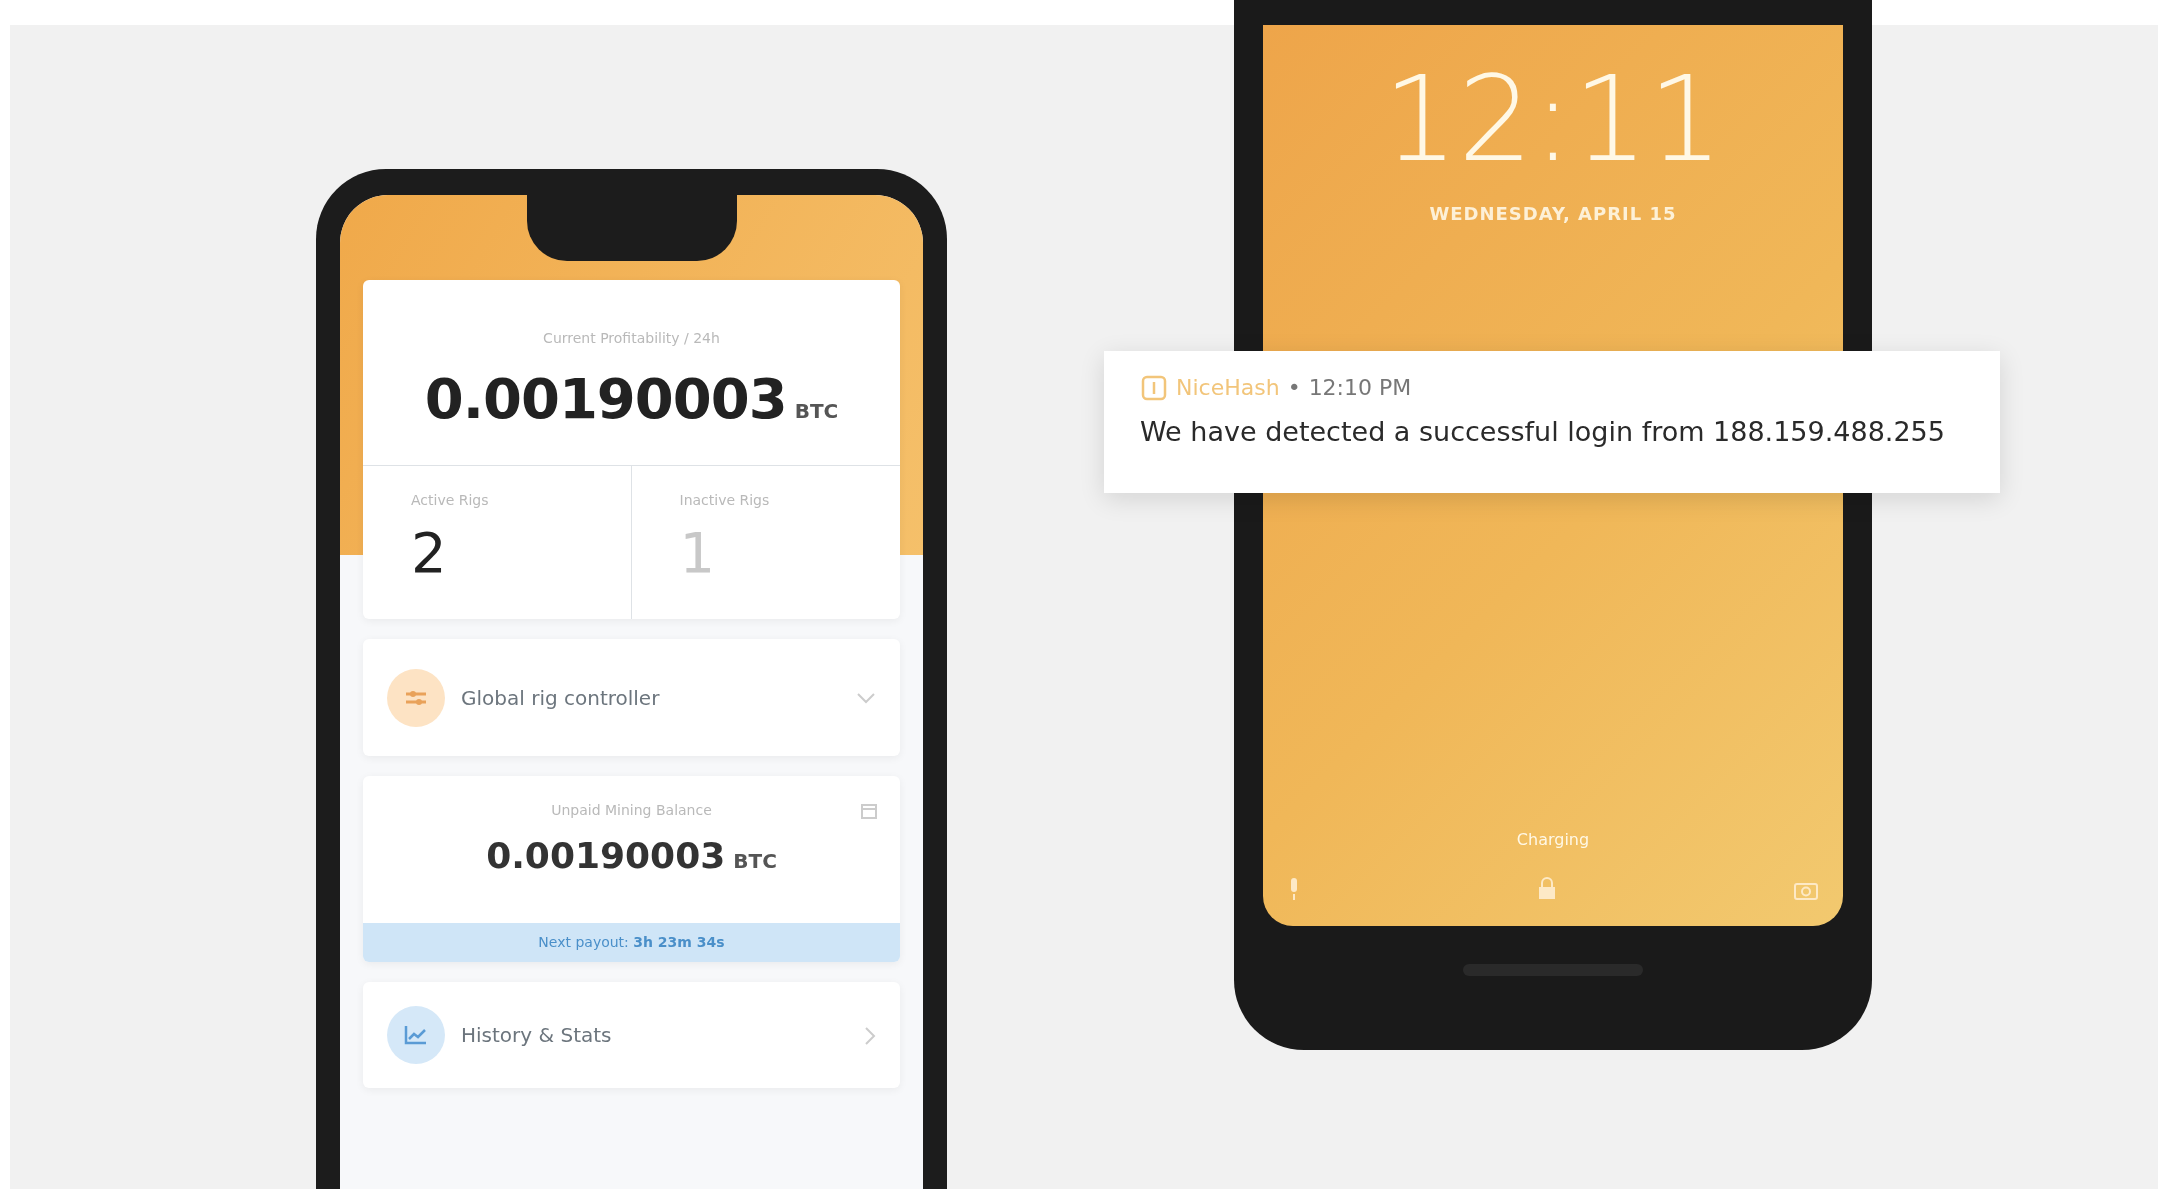 This screenshot has height=1189, width=2158. What do you see at coordinates (1228, 388) in the screenshot?
I see `notification-app-name: NiceHash` at bounding box center [1228, 388].